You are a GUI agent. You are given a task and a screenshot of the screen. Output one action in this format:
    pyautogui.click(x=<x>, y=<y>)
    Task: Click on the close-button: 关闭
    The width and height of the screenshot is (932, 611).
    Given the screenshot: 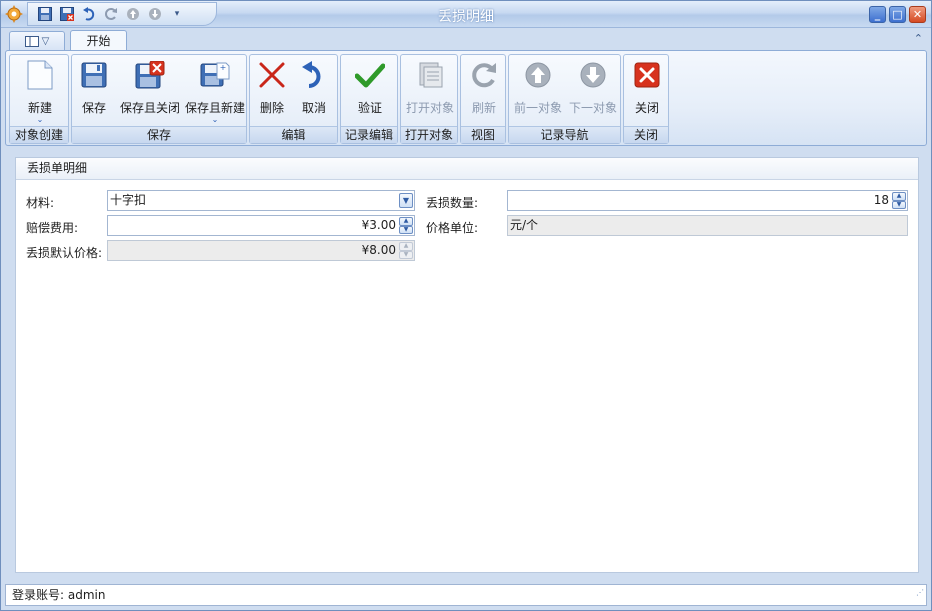 What is the action you would take?
    pyautogui.click(x=647, y=92)
    